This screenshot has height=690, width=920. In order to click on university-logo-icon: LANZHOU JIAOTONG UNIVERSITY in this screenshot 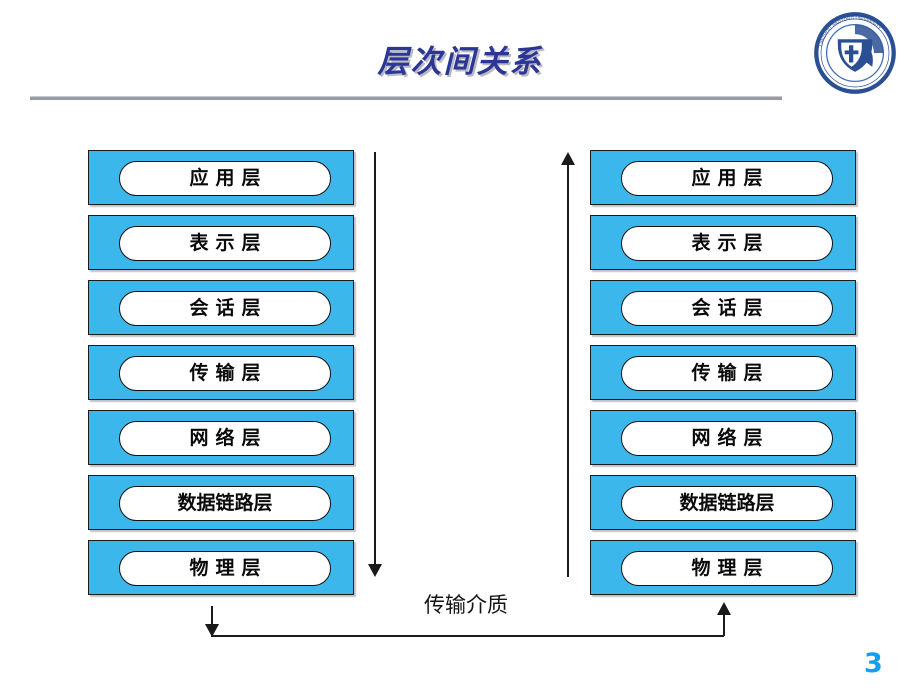, I will do `click(855, 53)`.